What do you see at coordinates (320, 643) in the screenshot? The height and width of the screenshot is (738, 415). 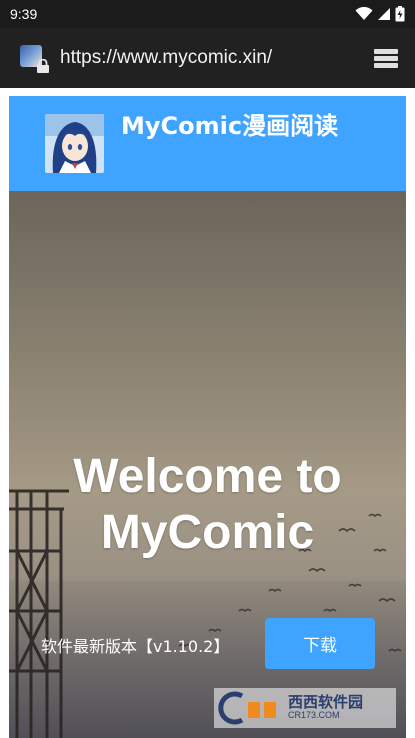 I see `download-button: 下载` at bounding box center [320, 643].